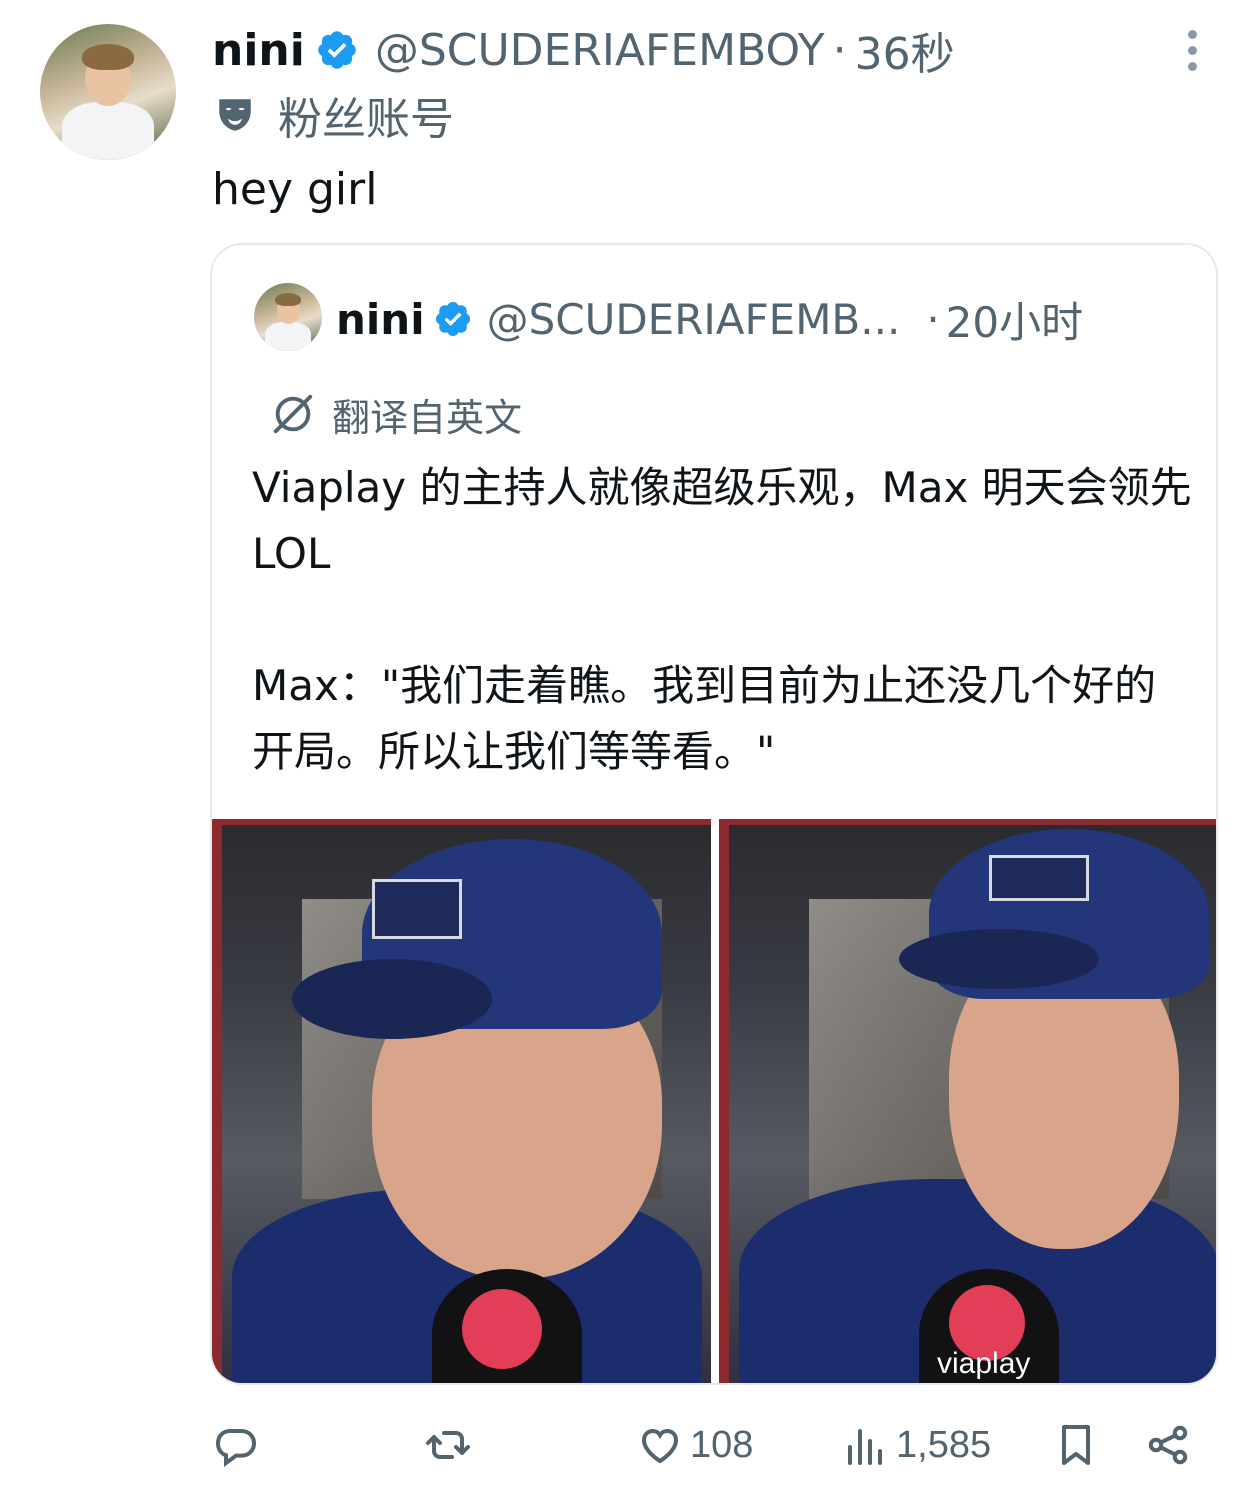  What do you see at coordinates (427, 417) in the screenshot?
I see `translated-from-english-label: 翻译自英文` at bounding box center [427, 417].